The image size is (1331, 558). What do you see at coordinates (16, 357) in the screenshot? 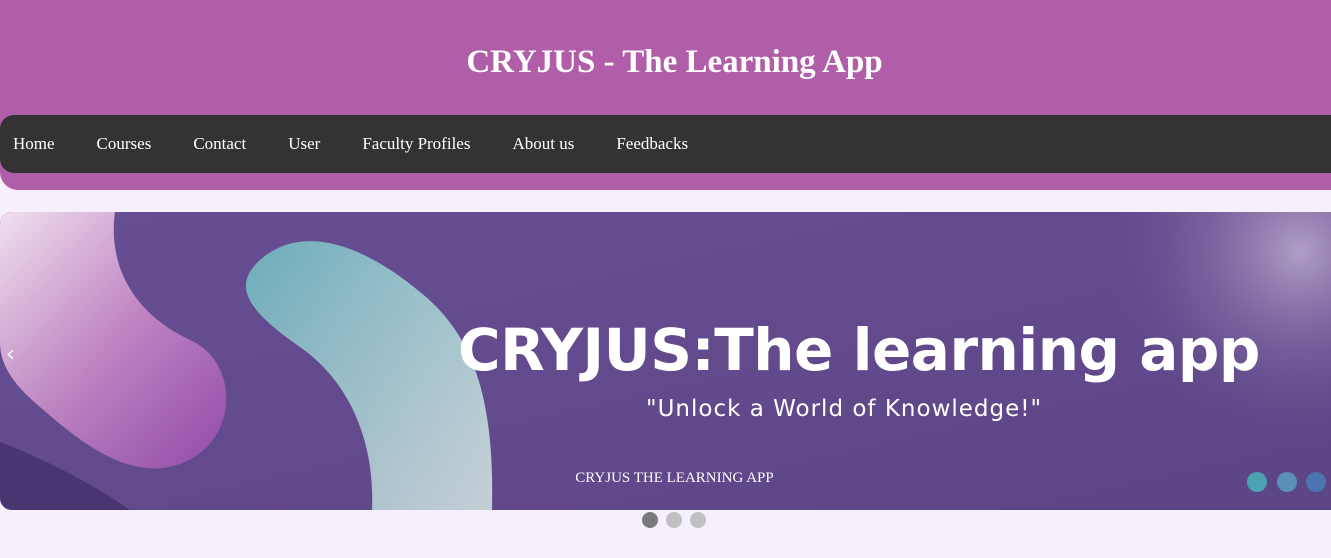
I see `carousel-prev-icon: ‹` at bounding box center [16, 357].